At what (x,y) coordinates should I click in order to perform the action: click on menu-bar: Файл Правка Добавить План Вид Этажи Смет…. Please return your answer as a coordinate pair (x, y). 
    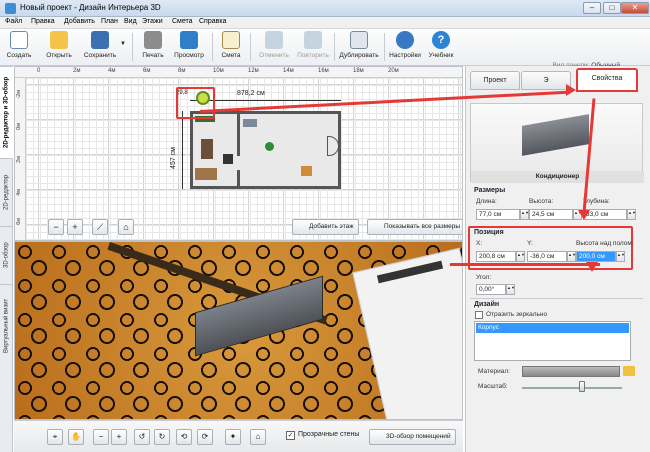
    Looking at the image, I should click on (325, 23).